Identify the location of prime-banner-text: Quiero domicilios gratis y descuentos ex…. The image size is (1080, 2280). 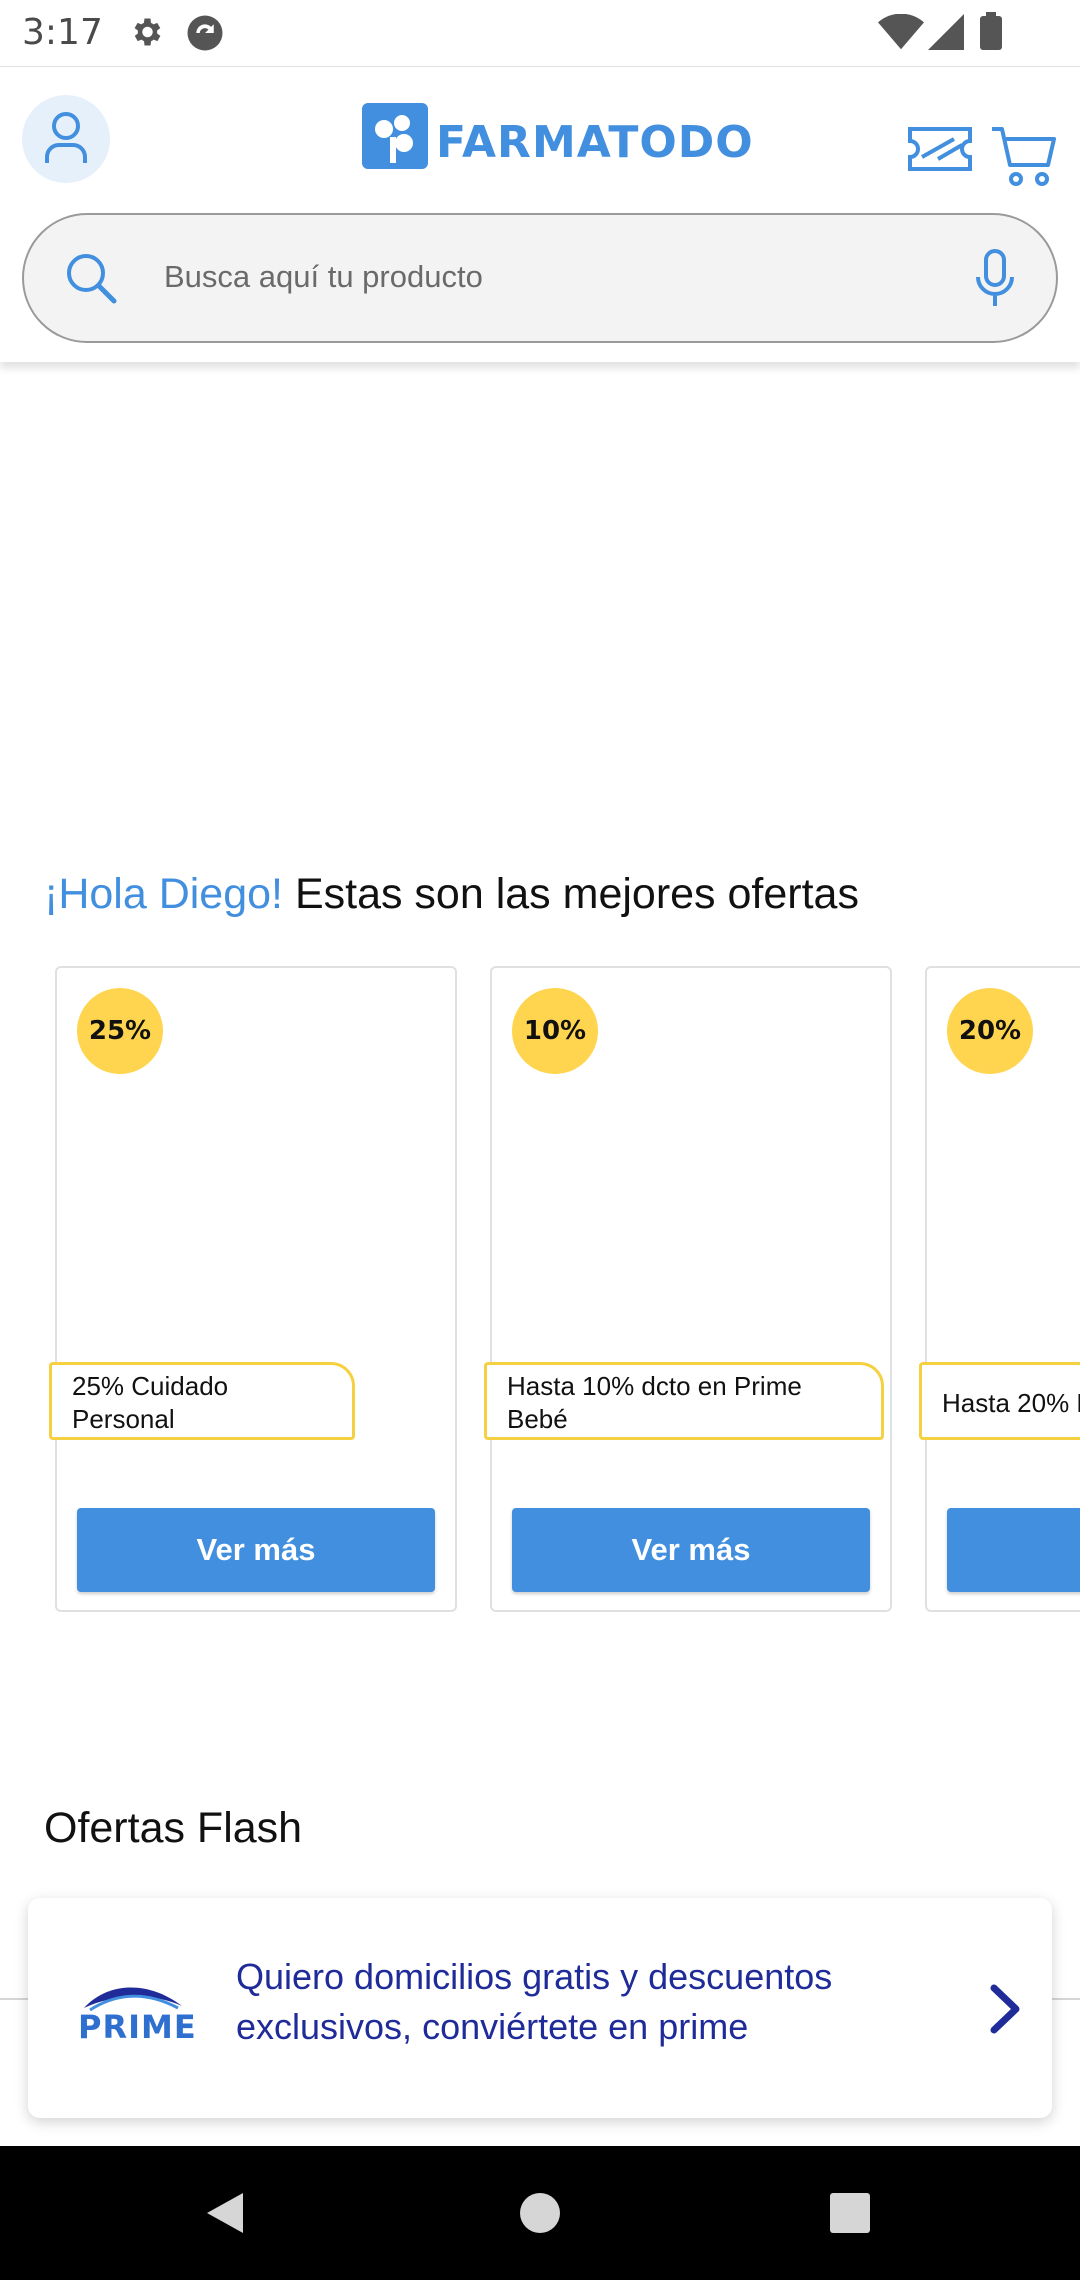
(534, 2001).